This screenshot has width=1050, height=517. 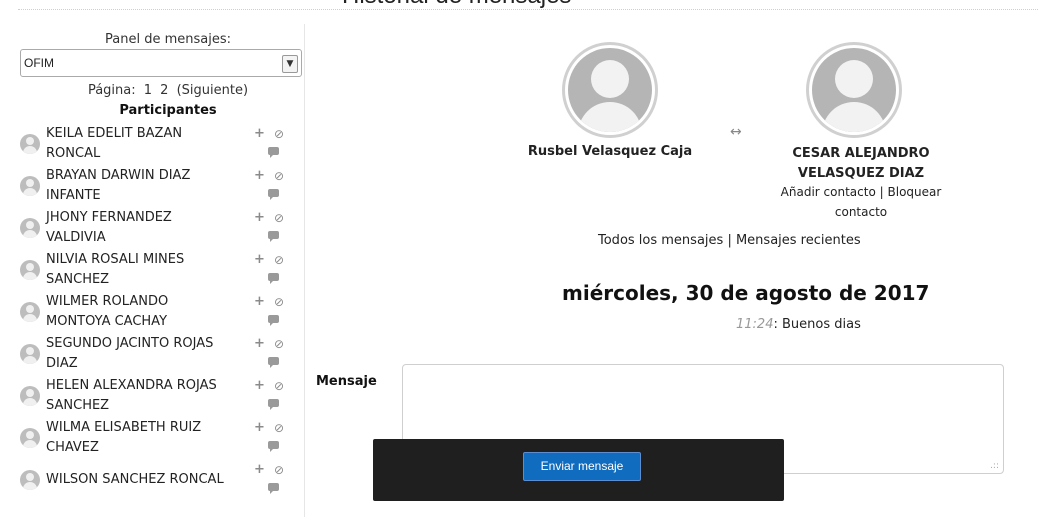 What do you see at coordinates (456, 5) in the screenshot?
I see `page-title: Historial de mensajes` at bounding box center [456, 5].